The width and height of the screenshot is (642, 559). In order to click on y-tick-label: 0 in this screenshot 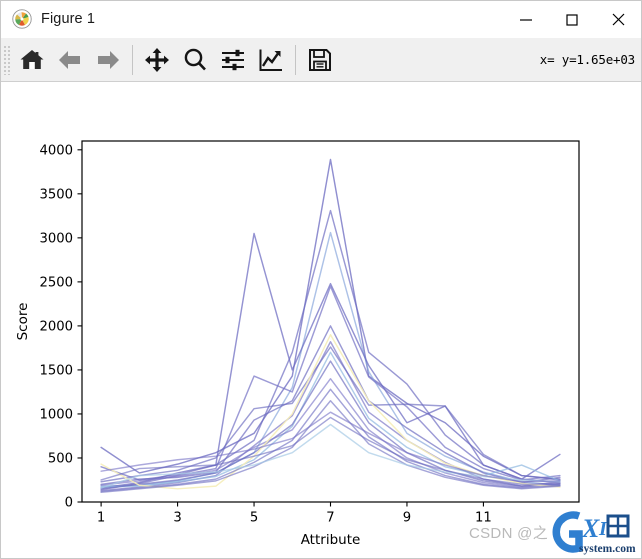, I will do `click(69, 503)`.